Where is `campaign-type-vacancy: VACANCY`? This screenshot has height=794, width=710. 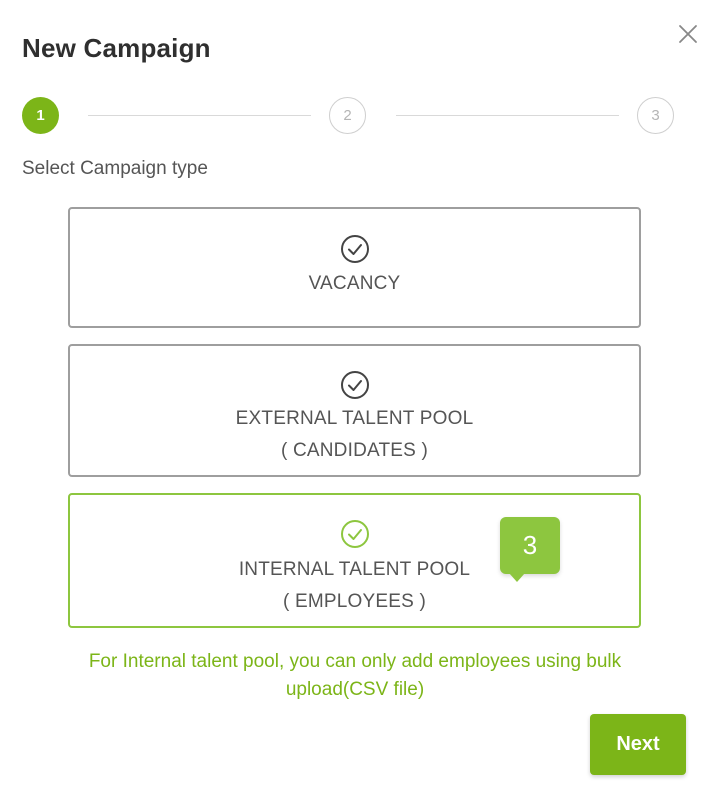 campaign-type-vacancy: VACANCY is located at coordinates (354, 267).